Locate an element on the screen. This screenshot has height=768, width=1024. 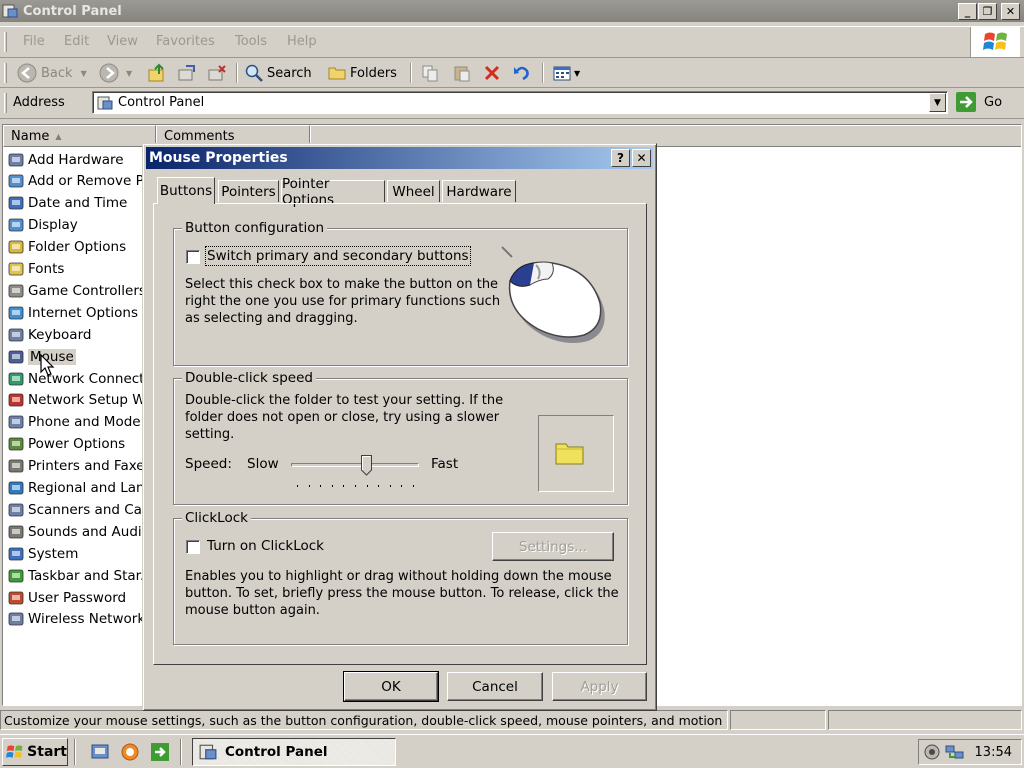
tray-network-icon is located at coordinates (955, 752).